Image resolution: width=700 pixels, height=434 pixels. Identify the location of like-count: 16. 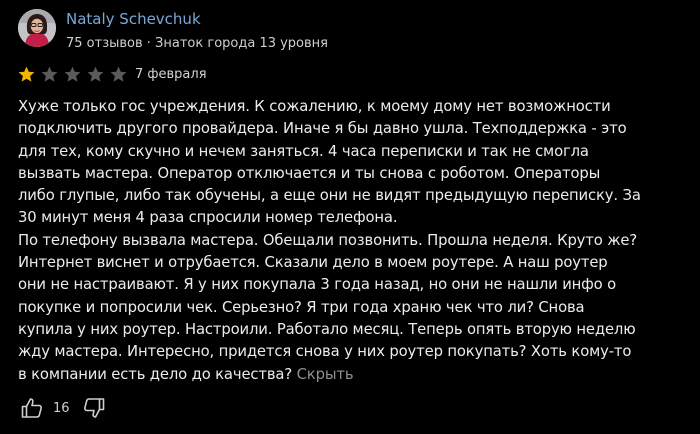
(61, 408).